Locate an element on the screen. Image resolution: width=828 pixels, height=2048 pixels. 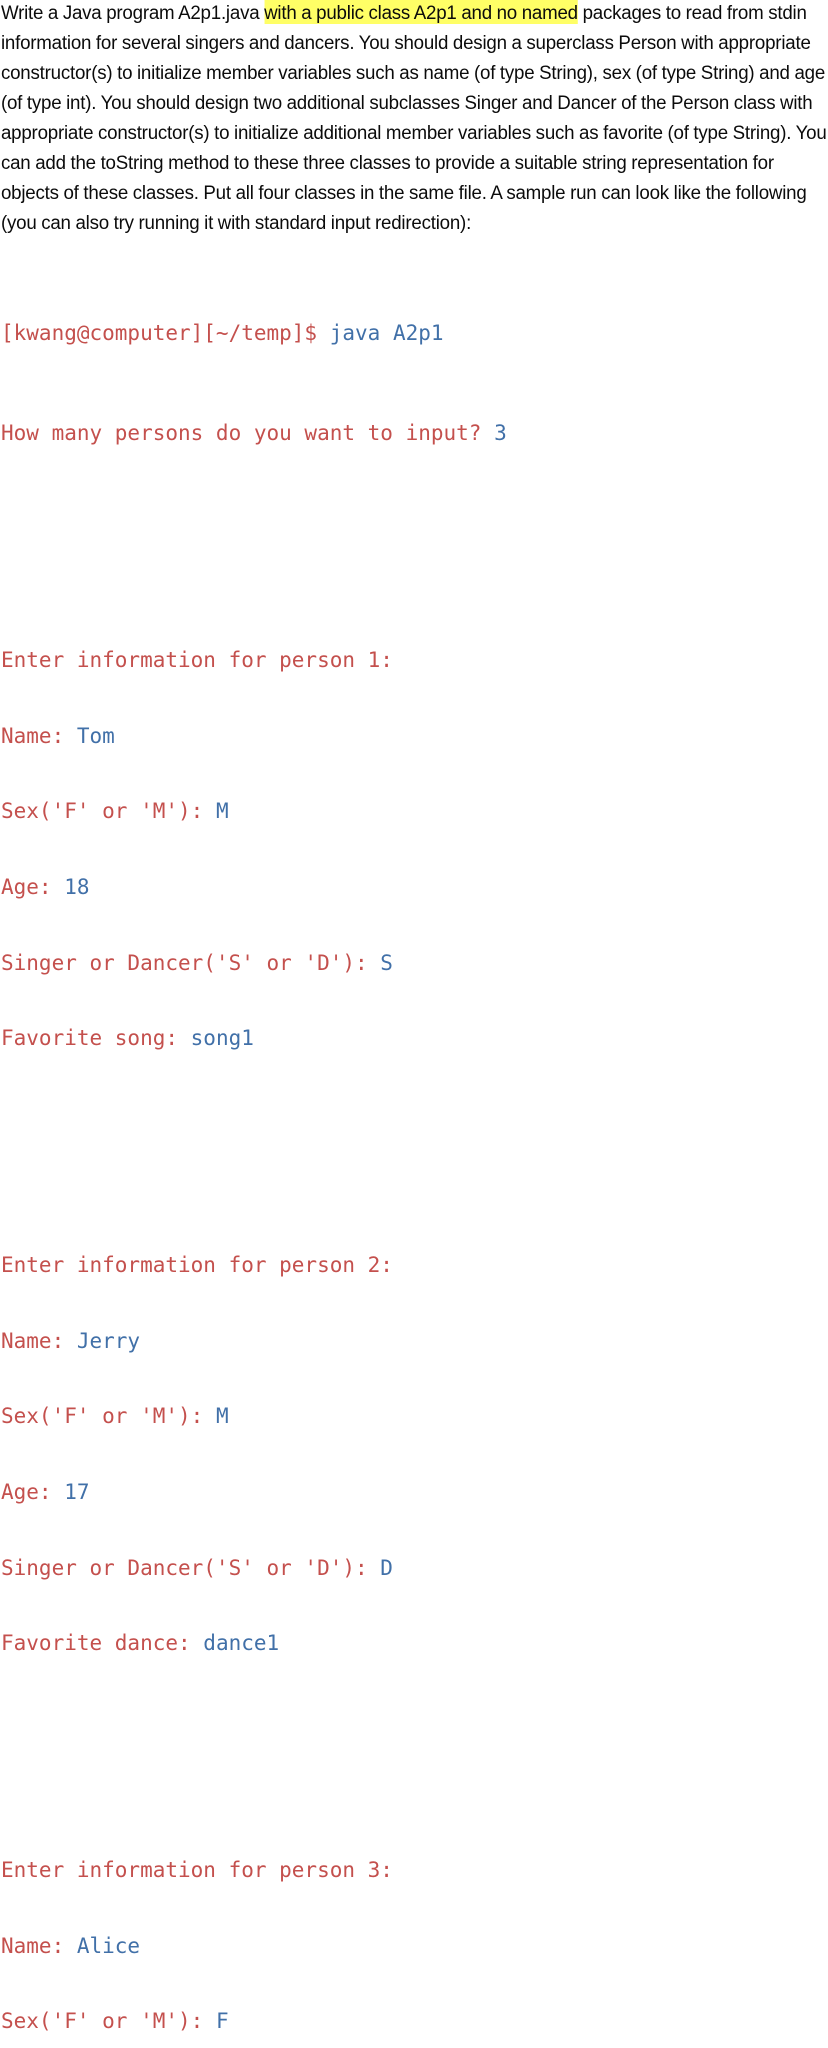
person-2-sex-line: Sex('F' or 'M'): M is located at coordinates (414, 1416).